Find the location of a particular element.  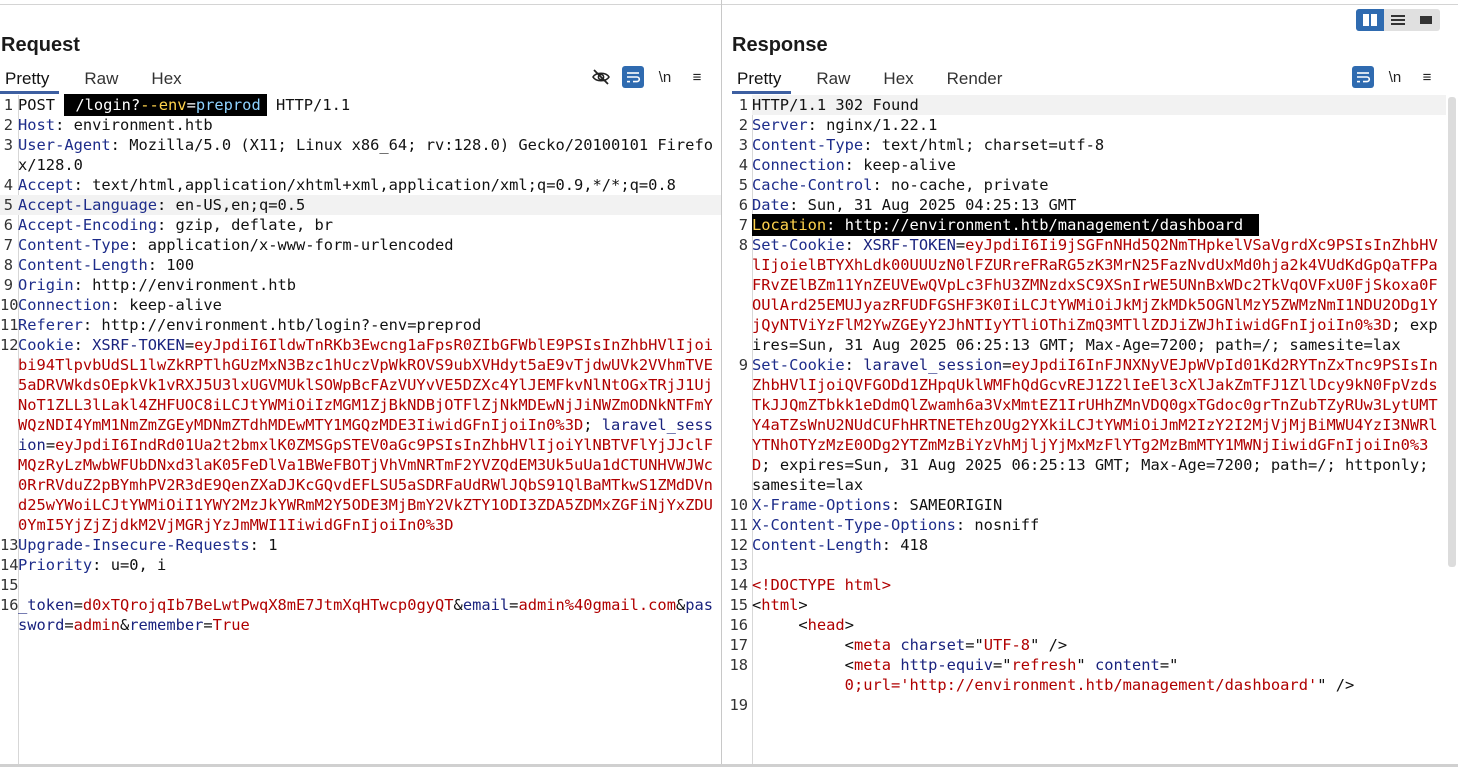

response-tab-raw: Raw is located at coordinates (830, 78).